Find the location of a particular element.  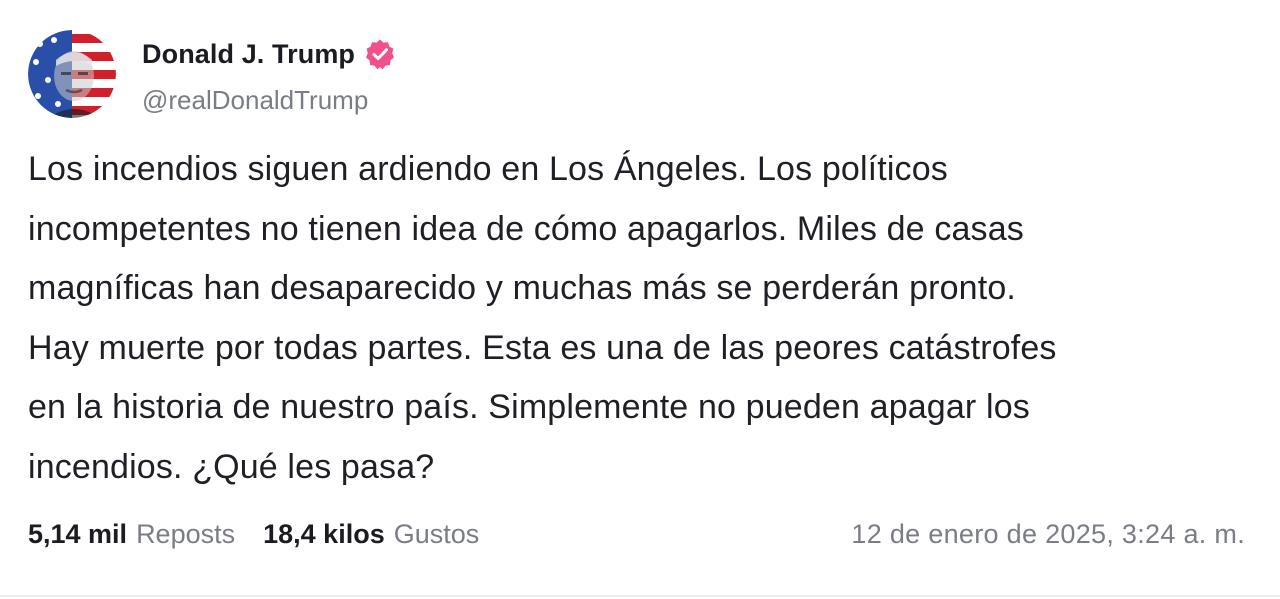

reposts-label: Reposts is located at coordinates (186, 533).